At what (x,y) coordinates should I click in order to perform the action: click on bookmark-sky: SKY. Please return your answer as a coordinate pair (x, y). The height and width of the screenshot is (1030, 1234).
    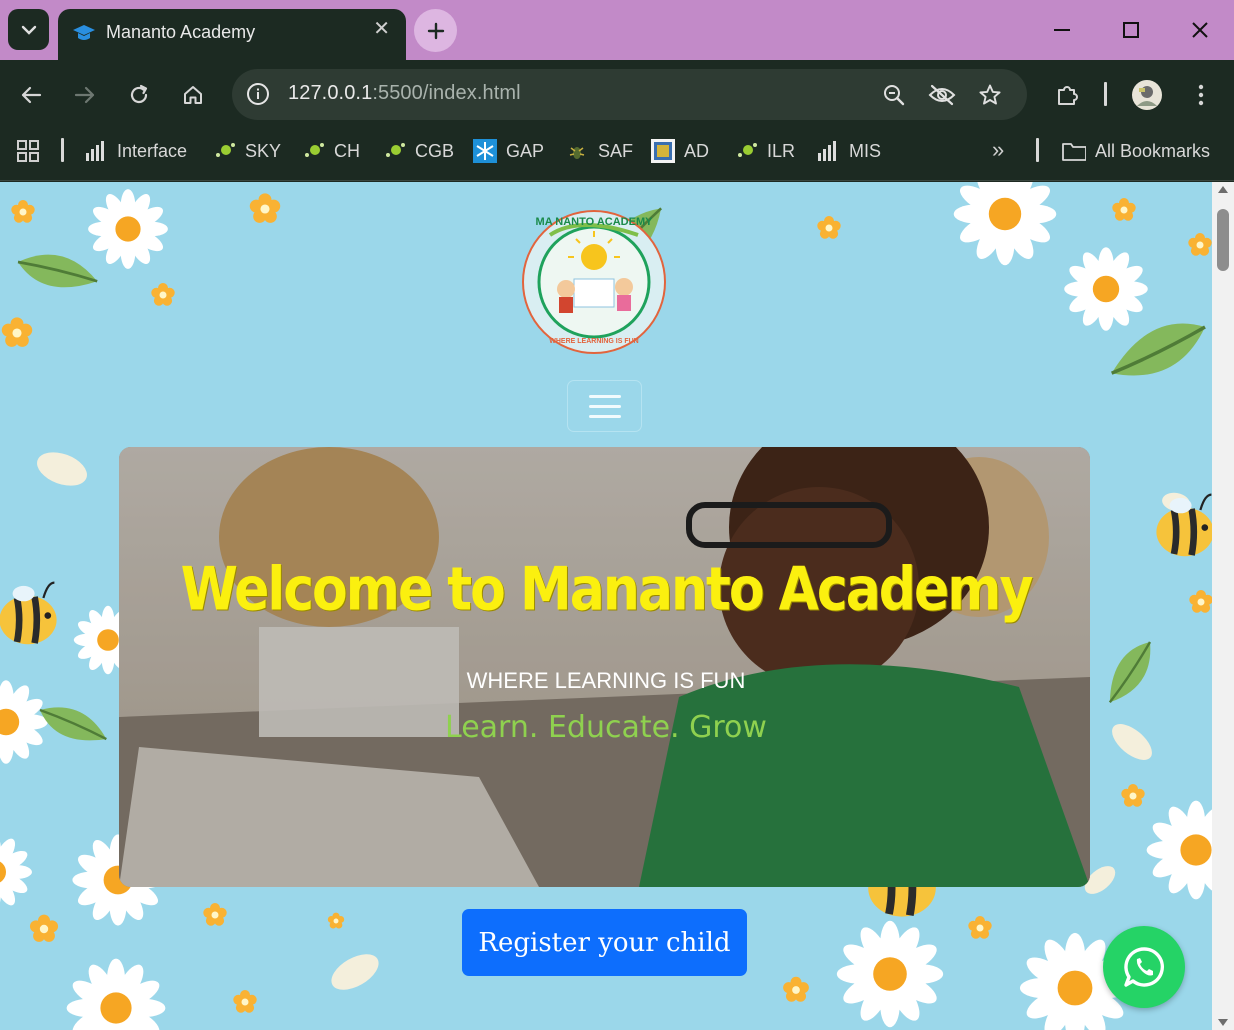
    Looking at the image, I should click on (246, 151).